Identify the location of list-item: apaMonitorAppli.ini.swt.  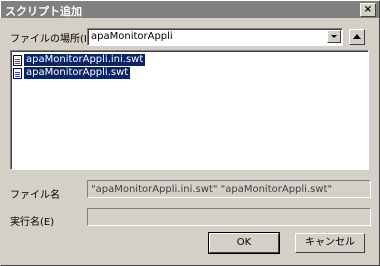
(79, 60).